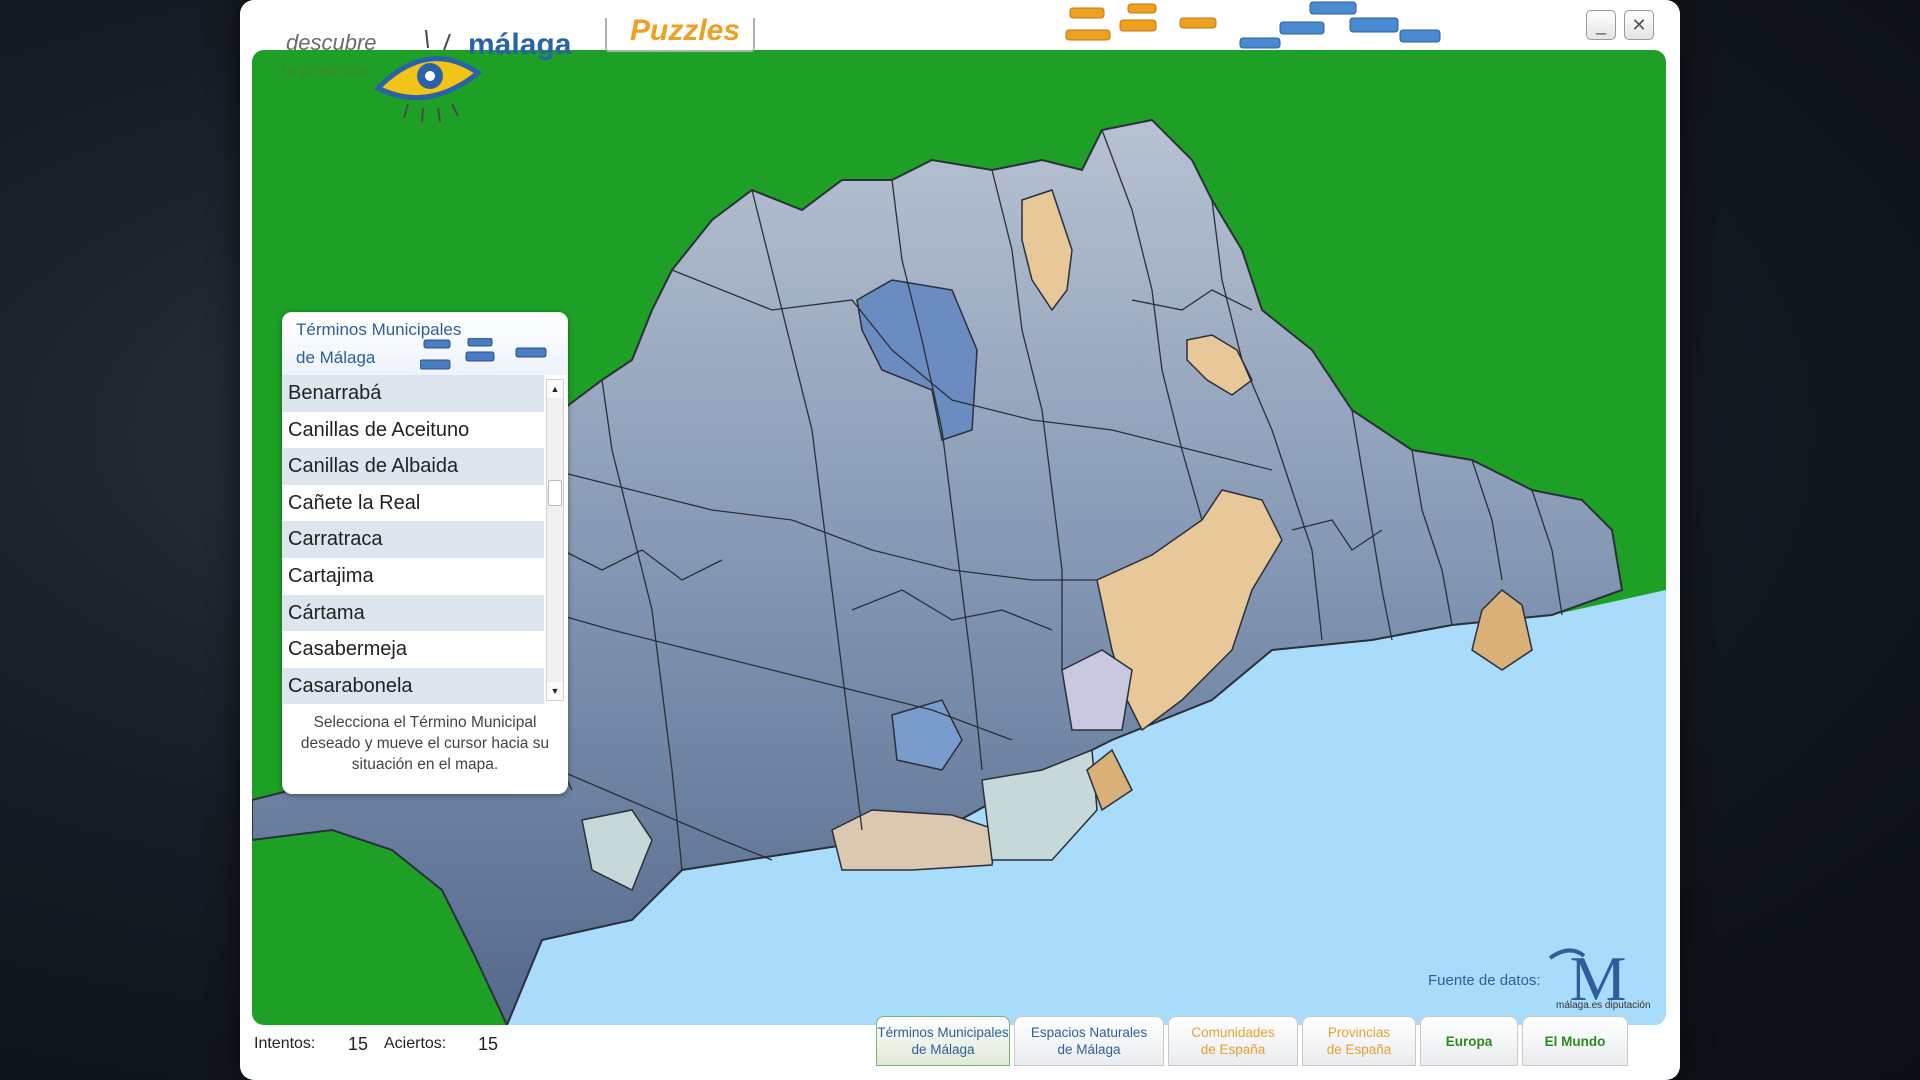  Describe the element at coordinates (413, 503) in the screenshot. I see `list-item: Cañete la Real` at that location.